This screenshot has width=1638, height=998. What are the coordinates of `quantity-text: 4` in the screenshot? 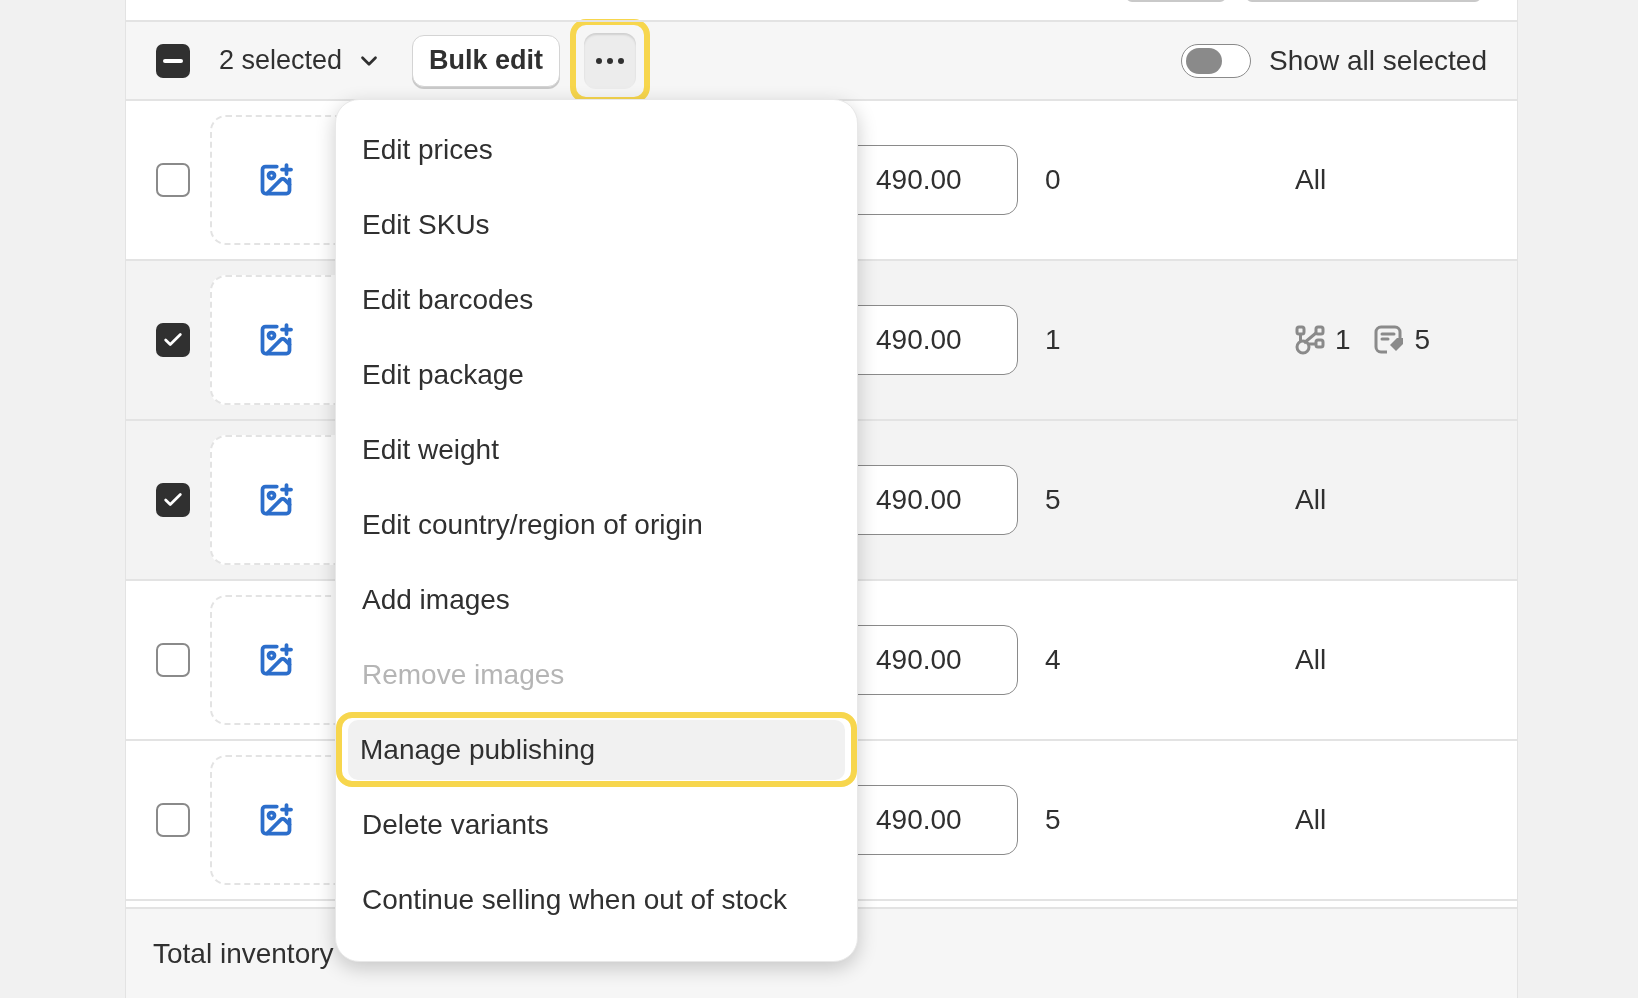 It's located at (1053, 660).